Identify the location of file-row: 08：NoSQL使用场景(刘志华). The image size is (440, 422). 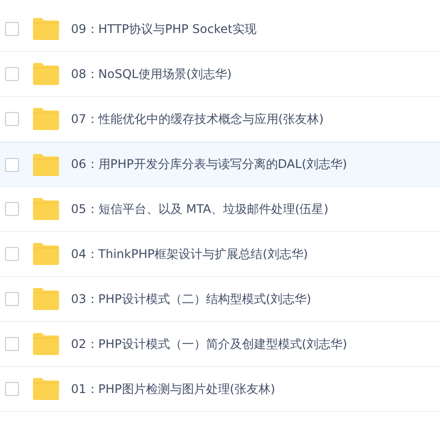
(220, 74).